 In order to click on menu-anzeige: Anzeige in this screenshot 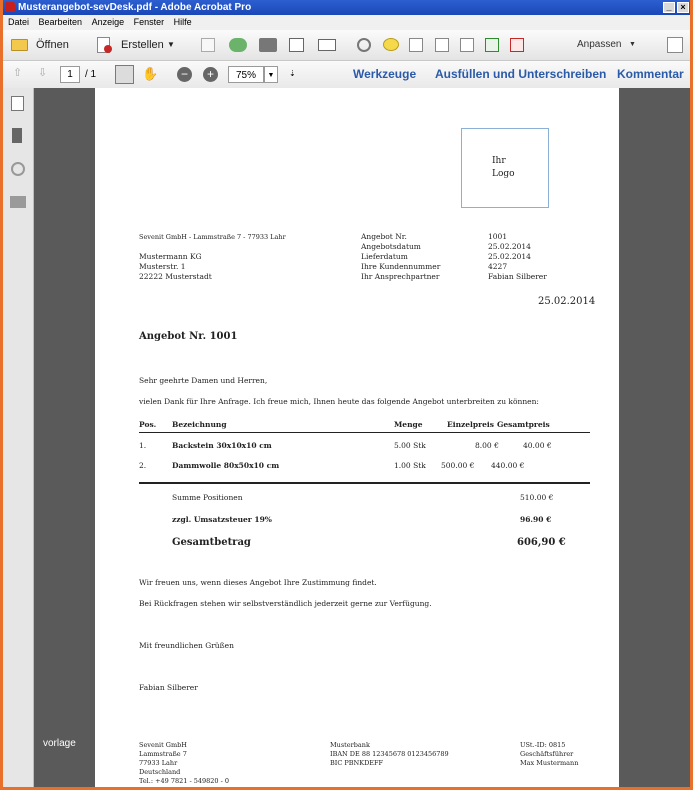, I will do `click(108, 22)`.